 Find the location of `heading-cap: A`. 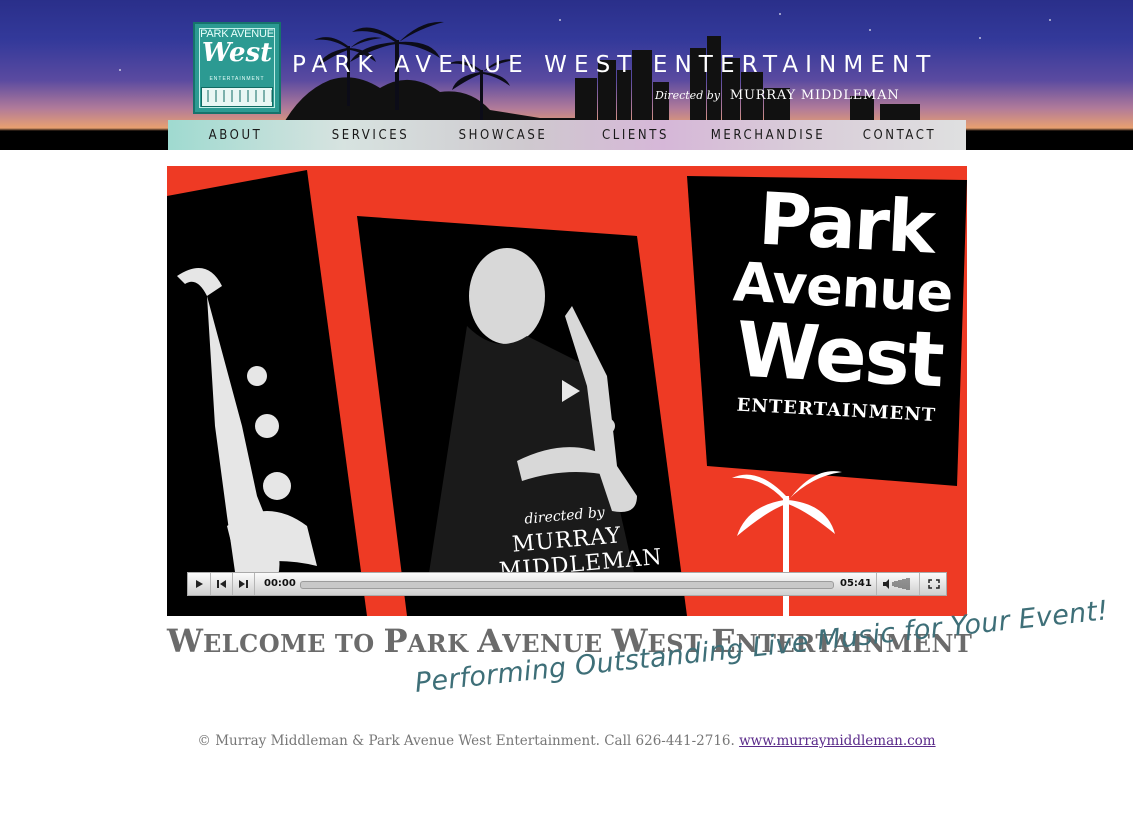

heading-cap: A is located at coordinates (490, 641).